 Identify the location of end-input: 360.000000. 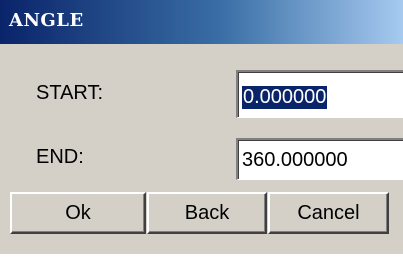
(319, 159).